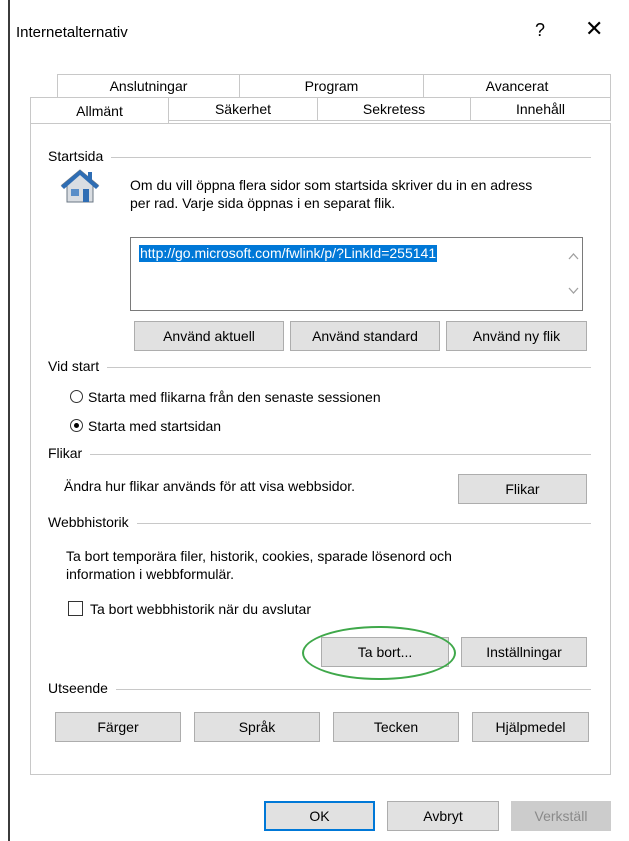  Describe the element at coordinates (92, 522) in the screenshot. I see `webbhistorik-heading: Webbhistorik` at that location.